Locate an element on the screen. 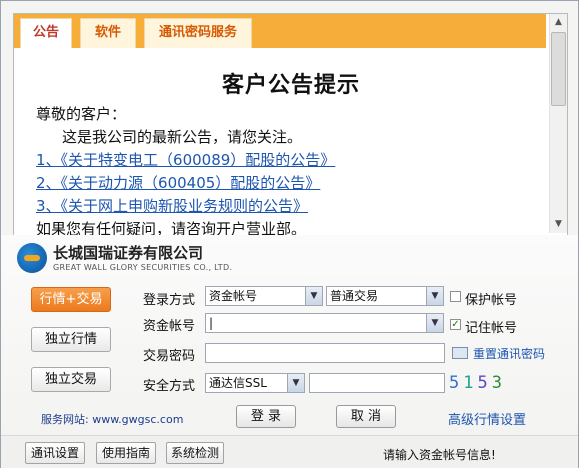 Image resolution: width=579 pixels, height=468 pixels. tab-comm-password-service: 通讯密码服务 is located at coordinates (198, 33).